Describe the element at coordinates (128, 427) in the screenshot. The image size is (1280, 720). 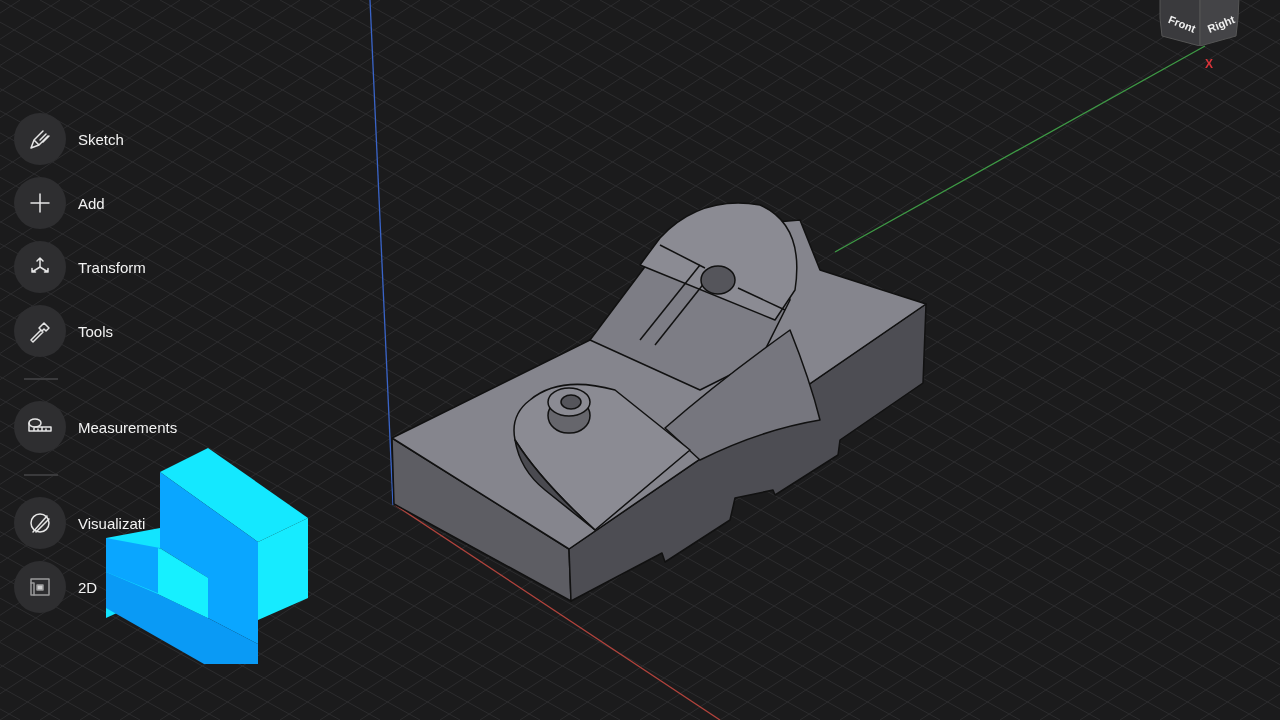
I see `tool-label: Measurements` at that location.